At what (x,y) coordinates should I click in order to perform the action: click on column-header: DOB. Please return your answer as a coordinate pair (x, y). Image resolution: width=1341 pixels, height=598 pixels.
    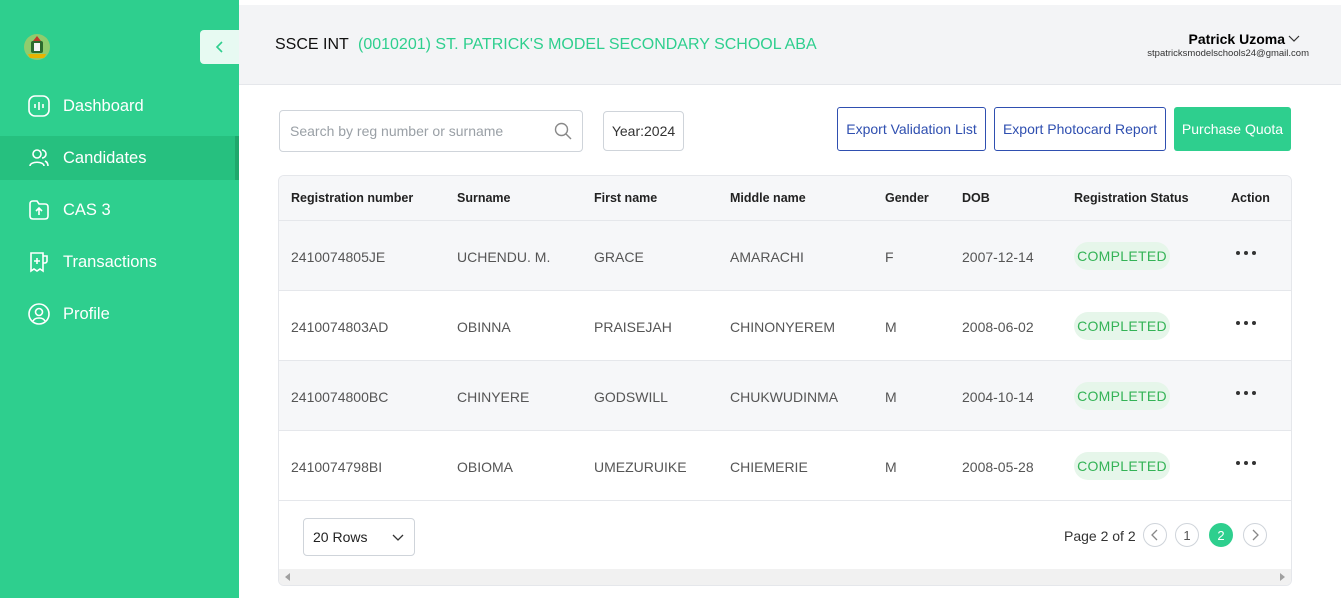
    Looking at the image, I should click on (976, 198).